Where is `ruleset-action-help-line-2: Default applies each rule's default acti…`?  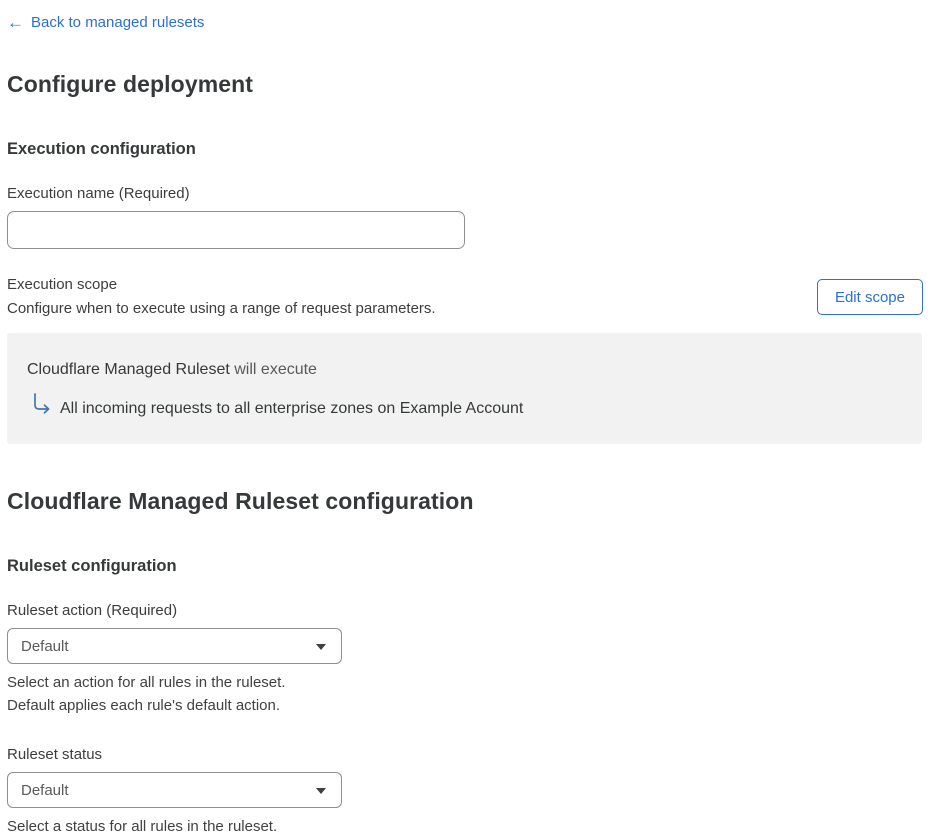
ruleset-action-help-line-2: Default applies each rule's default acti… is located at coordinates (144, 705).